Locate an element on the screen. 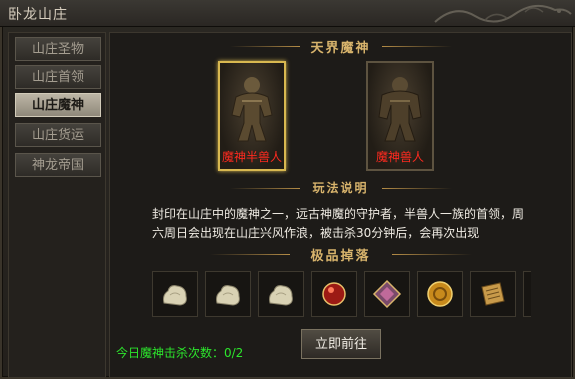 Image resolution: width=575 pixels, height=379 pixels. red-orb-icon is located at coordinates (334, 294).